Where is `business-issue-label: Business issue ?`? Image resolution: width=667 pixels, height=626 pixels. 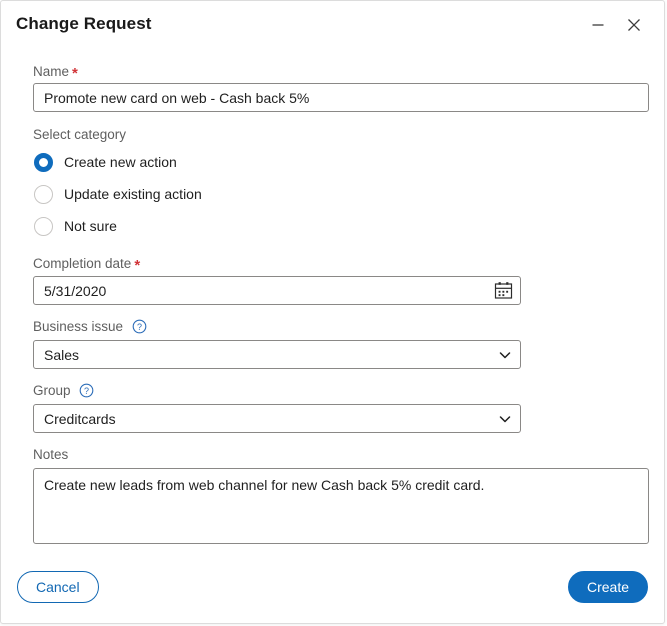 business-issue-label: Business issue ? is located at coordinates (90, 328).